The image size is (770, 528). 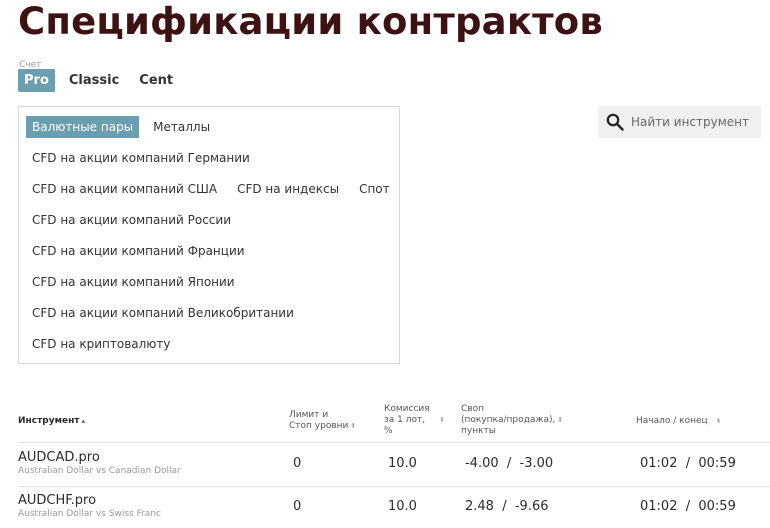 What do you see at coordinates (407, 409) in the screenshot?
I see `header-commission-line1: Комиссия` at bounding box center [407, 409].